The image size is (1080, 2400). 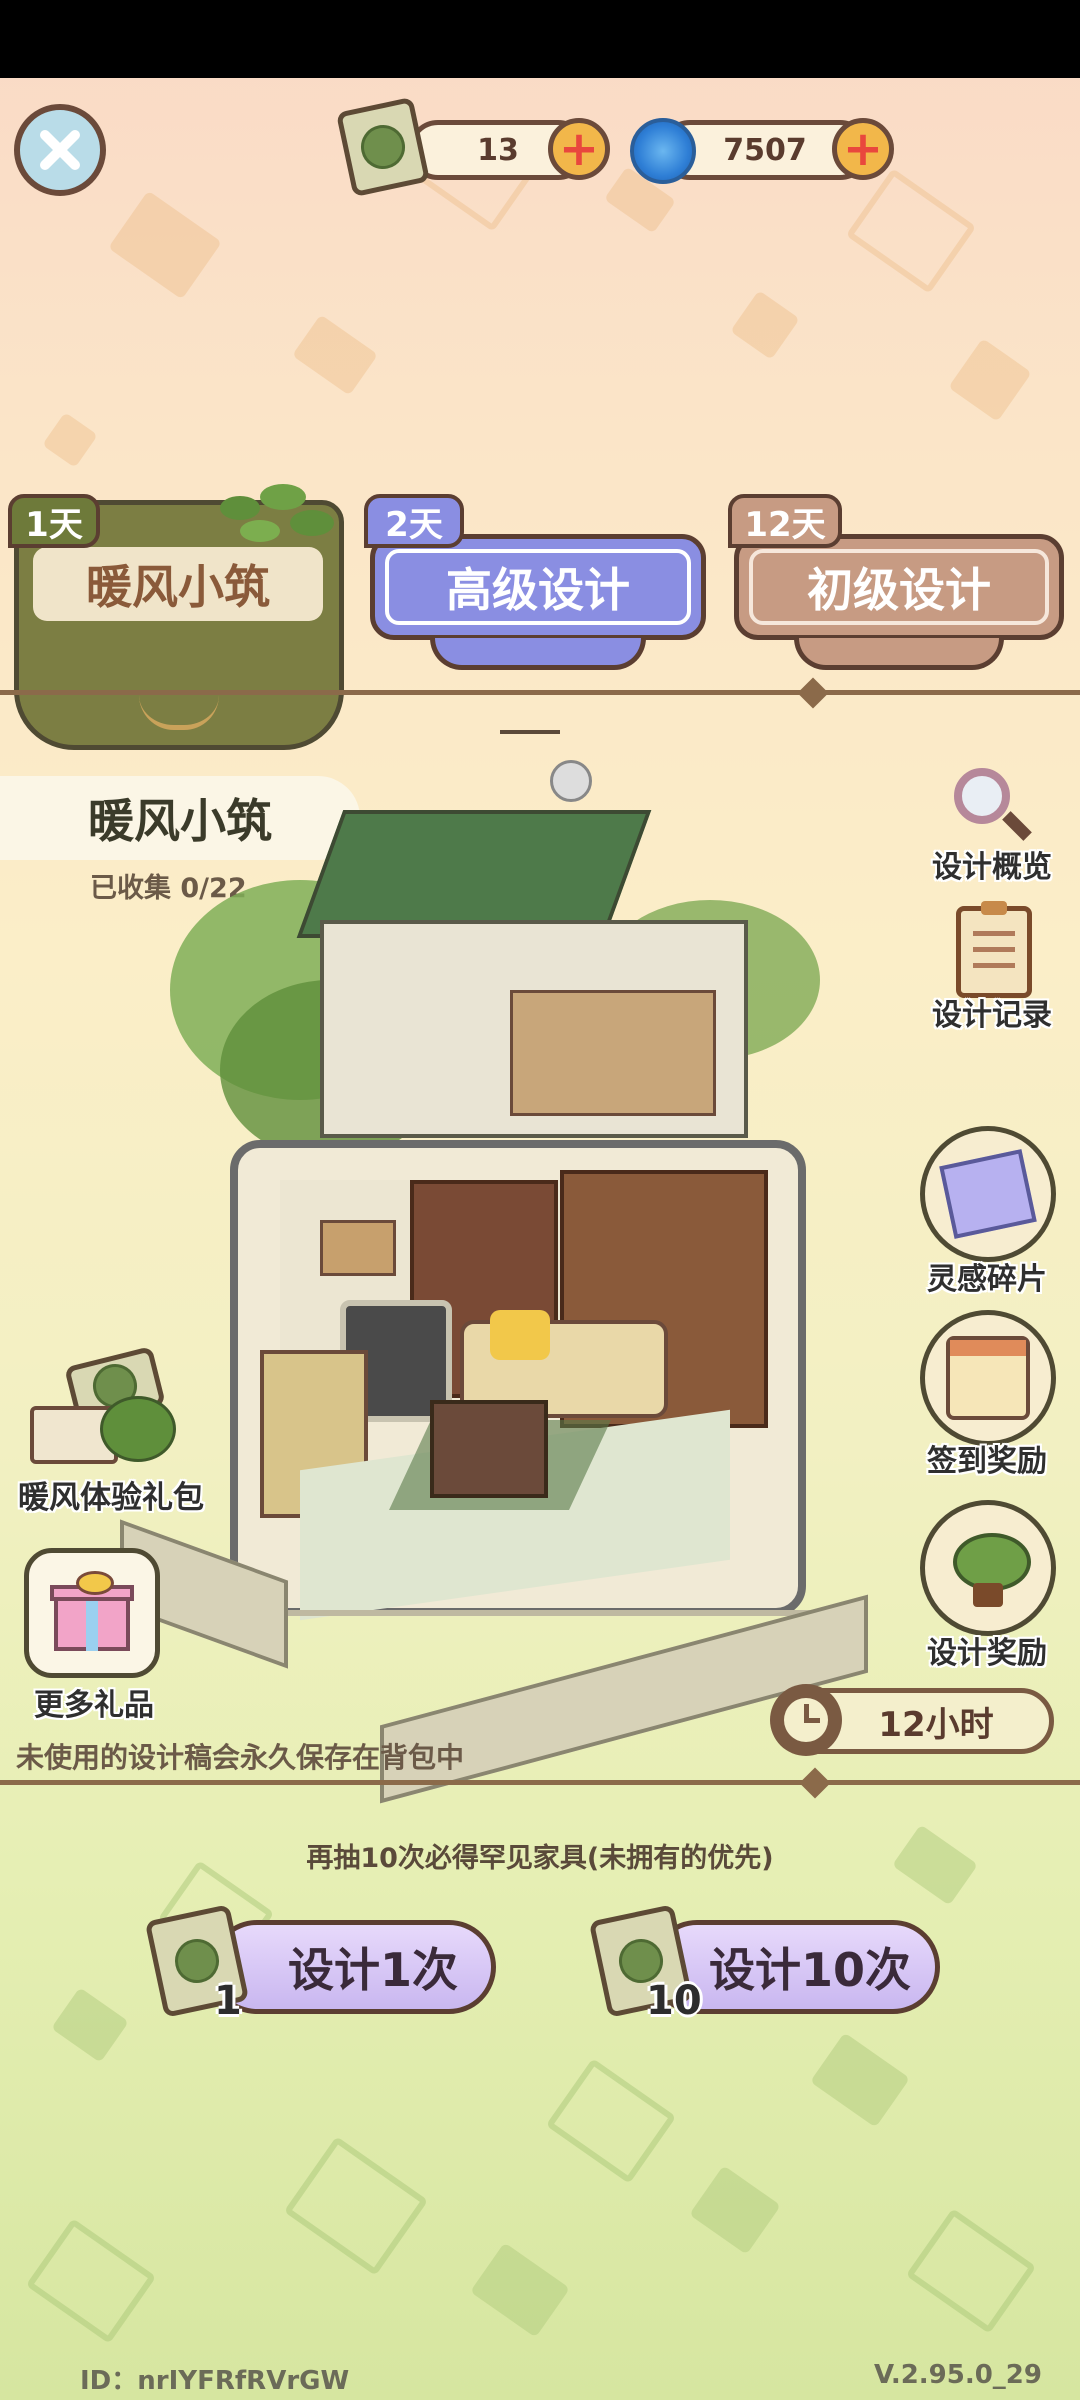 I want to click on tab-label: 高级设计, so click(x=538, y=587).